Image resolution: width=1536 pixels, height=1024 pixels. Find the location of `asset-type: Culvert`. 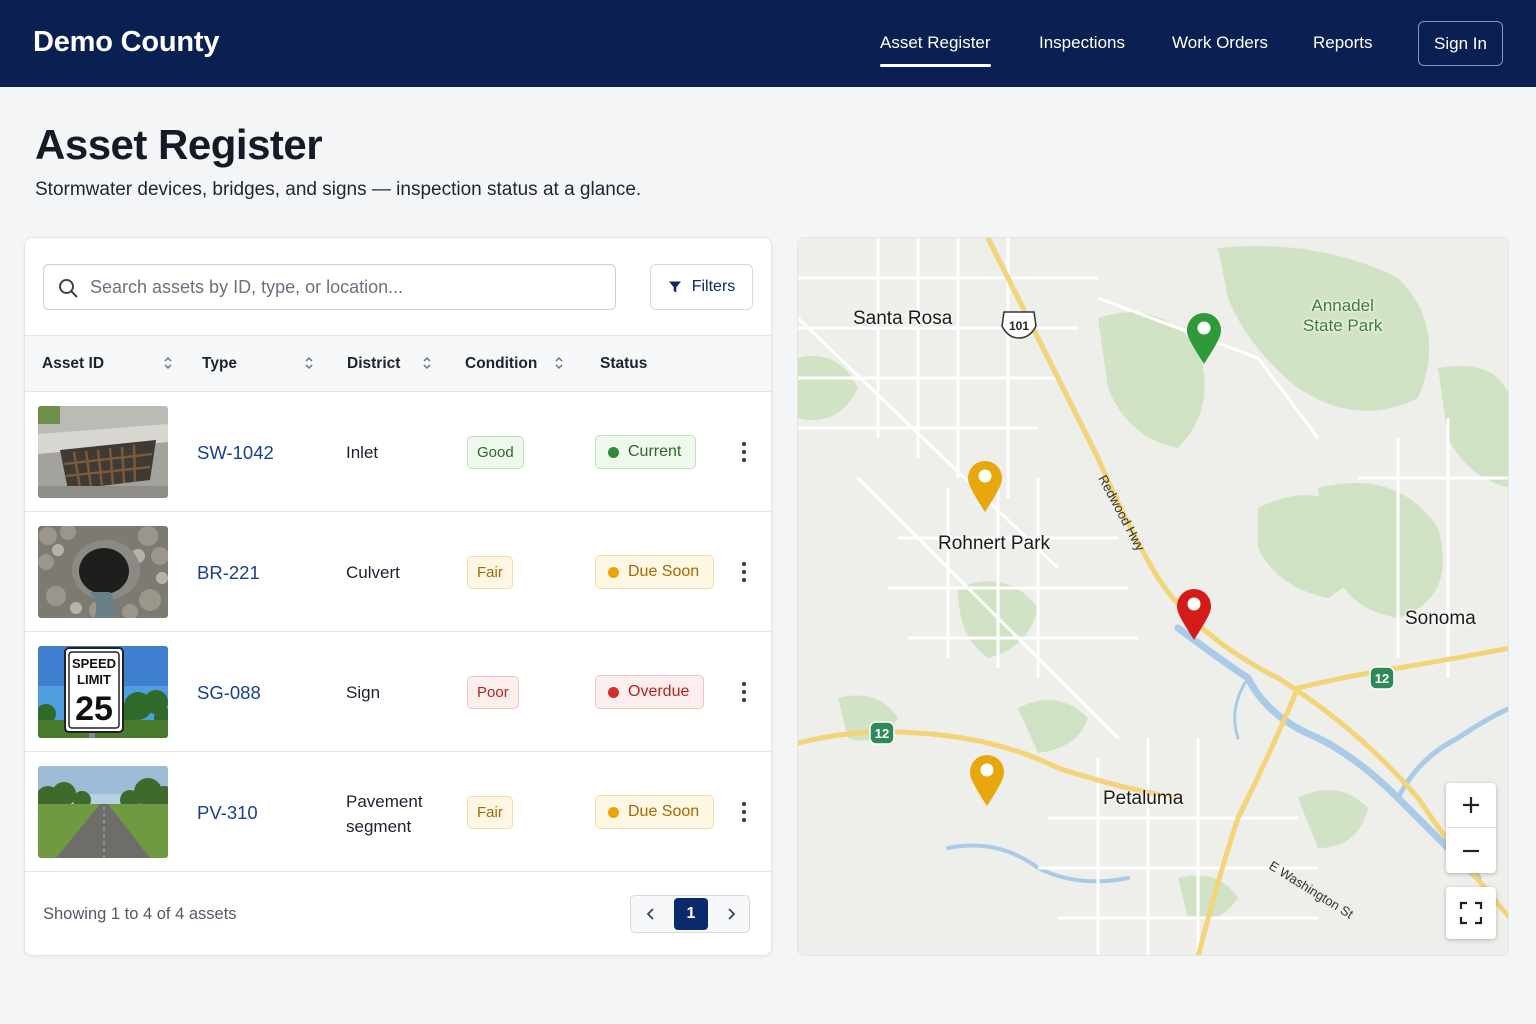

asset-type: Culvert is located at coordinates (373, 572).